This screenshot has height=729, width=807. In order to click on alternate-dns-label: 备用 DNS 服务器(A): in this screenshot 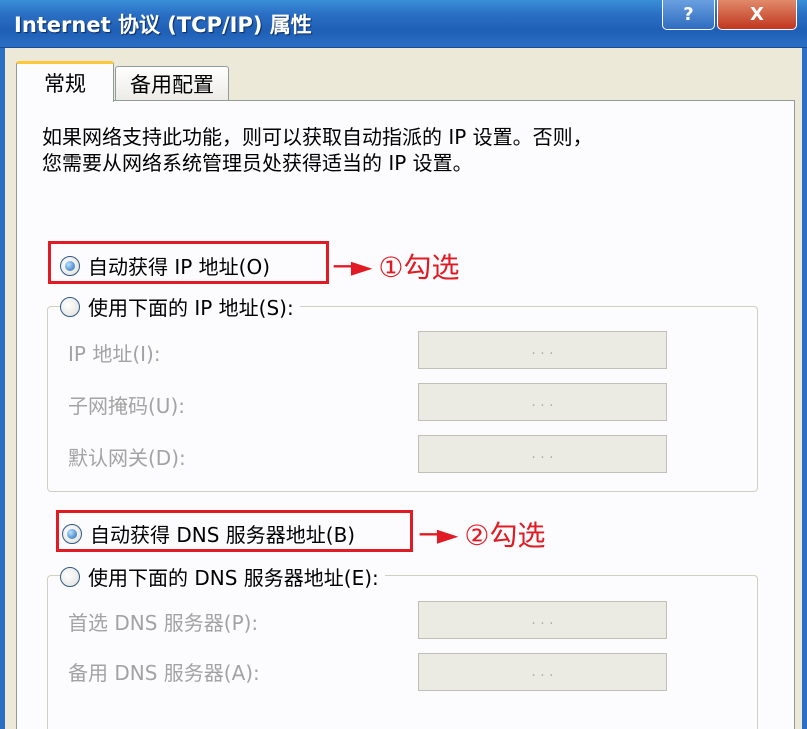, I will do `click(164, 673)`.